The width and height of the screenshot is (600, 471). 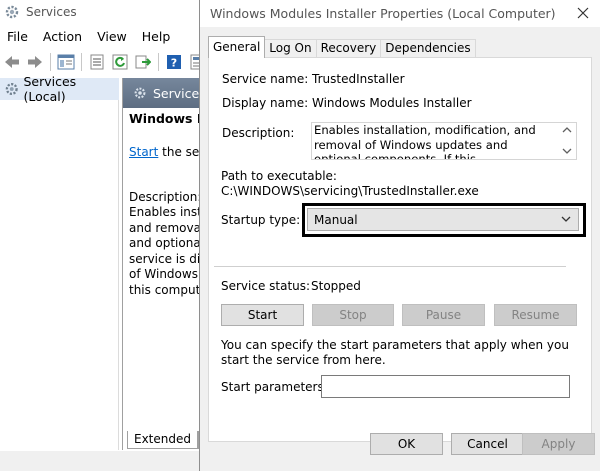 I want to click on start-params-label: Start parameters:, so click(x=274, y=387).